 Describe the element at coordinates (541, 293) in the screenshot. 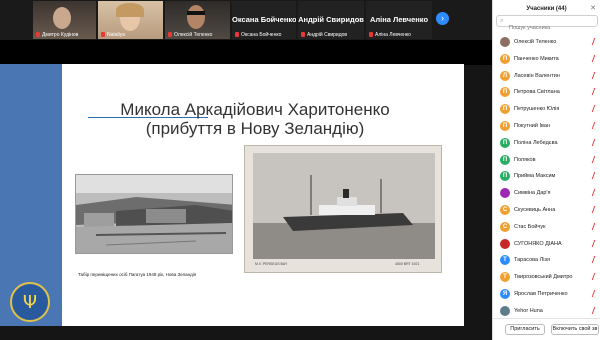

I see `participant-name: Ярослав Петриченко` at that location.